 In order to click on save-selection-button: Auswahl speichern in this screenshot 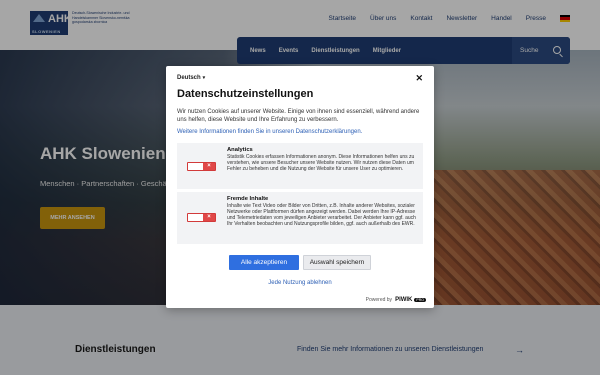, I will do `click(337, 262)`.